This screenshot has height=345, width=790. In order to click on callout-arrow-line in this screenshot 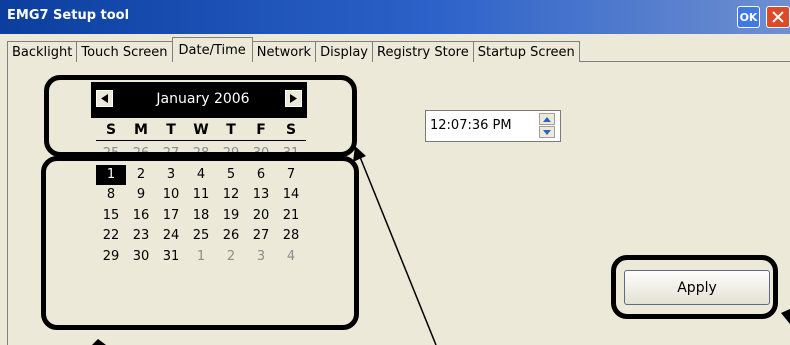, I will do `click(397, 248)`.